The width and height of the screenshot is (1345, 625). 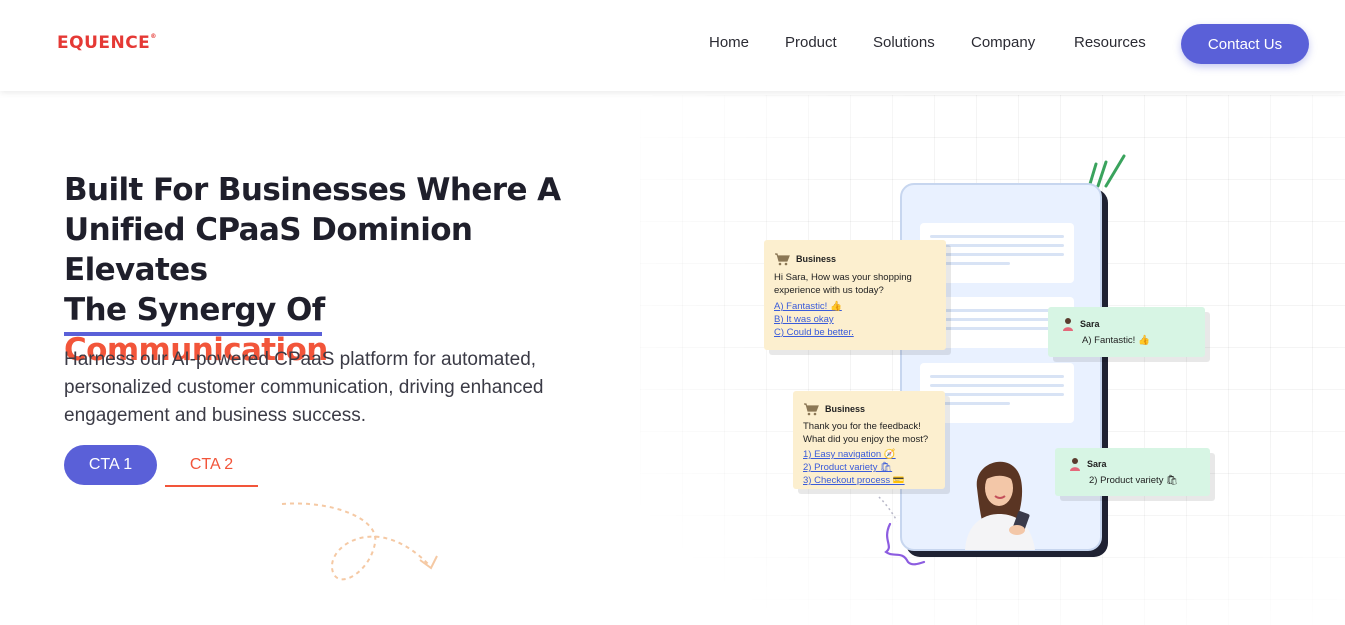 What do you see at coordinates (193, 334) in the screenshot?
I see `accent-underline` at bounding box center [193, 334].